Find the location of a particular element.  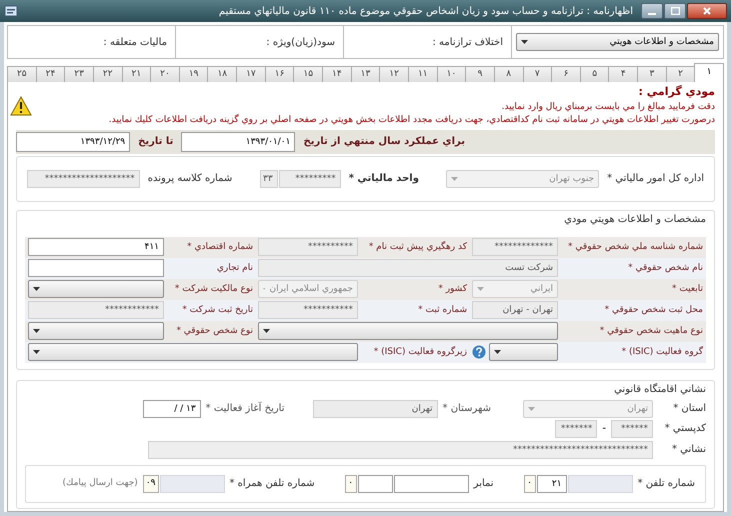

field-label: شماره تلفن * is located at coordinates (666, 484).